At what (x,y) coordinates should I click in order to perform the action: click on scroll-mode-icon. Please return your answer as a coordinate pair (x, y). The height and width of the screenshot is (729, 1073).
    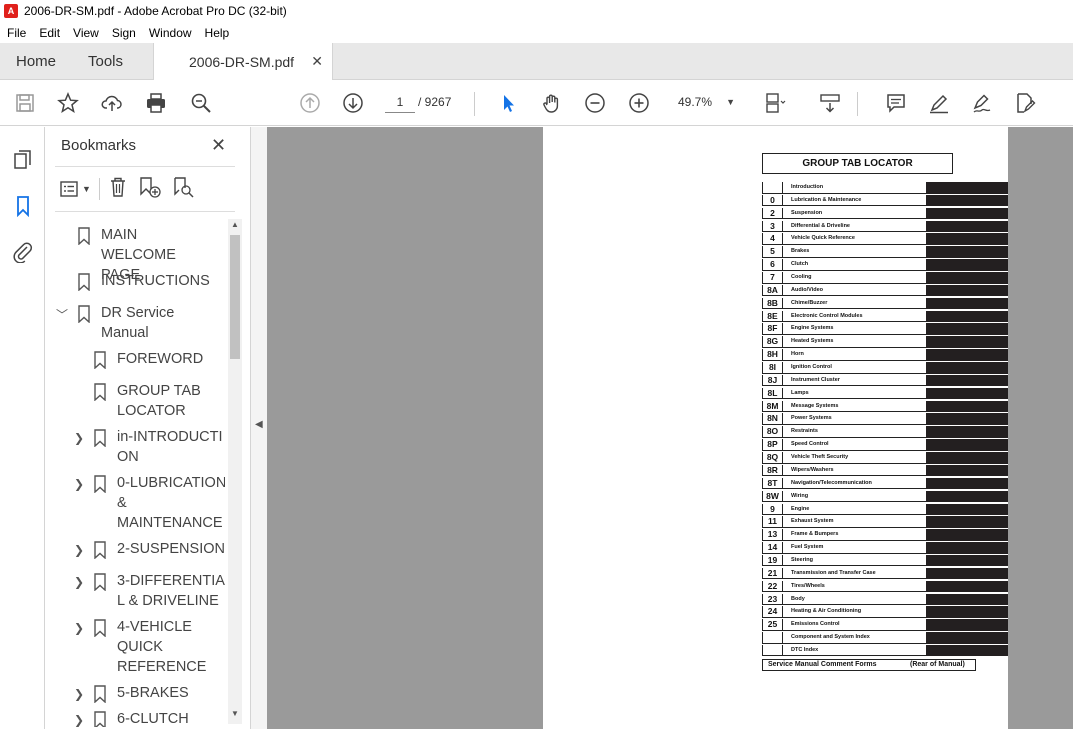
    Looking at the image, I should click on (830, 103).